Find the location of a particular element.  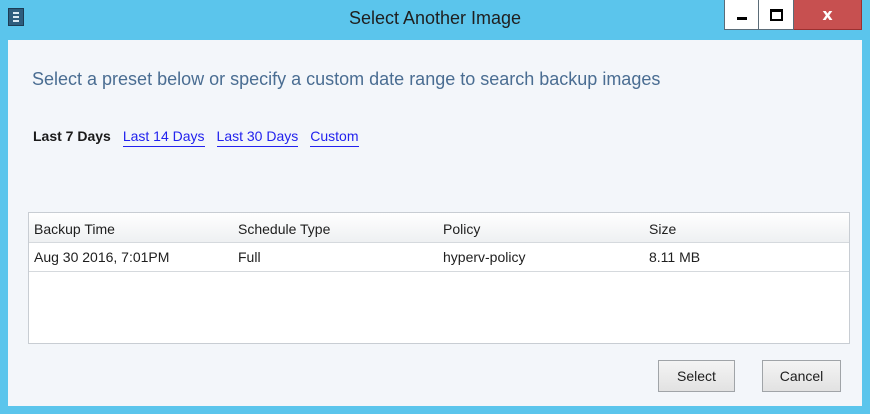

preset-last-14-days: Last 14 Days is located at coordinates (163, 137).